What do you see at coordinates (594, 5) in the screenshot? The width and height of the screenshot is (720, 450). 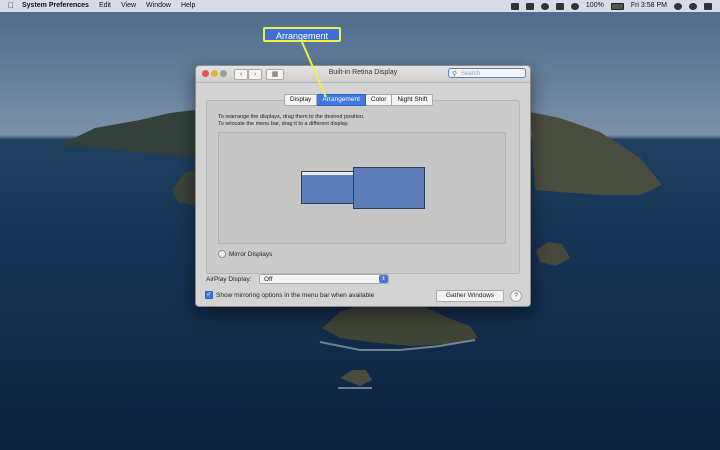 I see `battery-percentage: 100%` at bounding box center [594, 5].